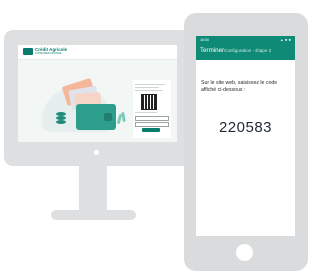 Image resolution: width=320 pixels, height=273 pixels. Describe the element at coordinates (244, 252) in the screenshot. I see `home-button` at that location.